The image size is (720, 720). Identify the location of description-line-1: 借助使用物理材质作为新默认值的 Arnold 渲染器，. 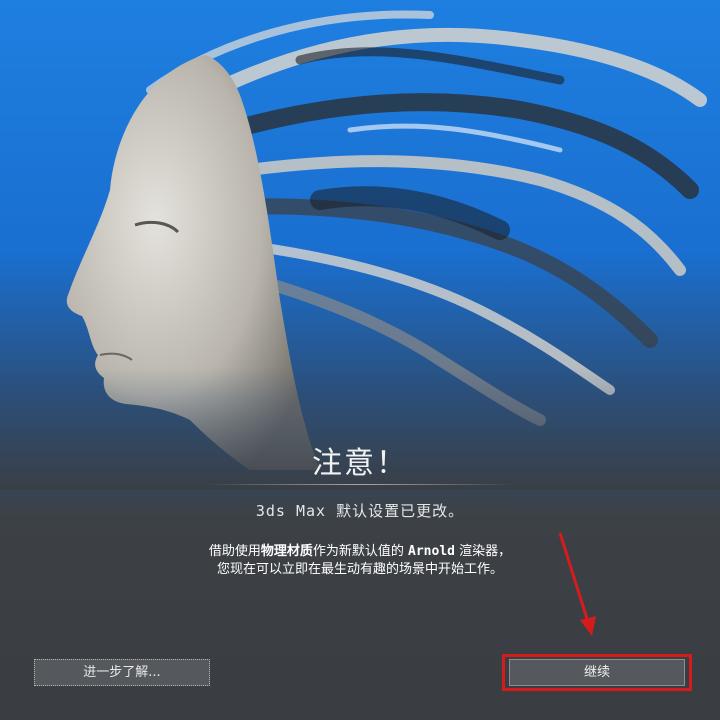
(360, 552).